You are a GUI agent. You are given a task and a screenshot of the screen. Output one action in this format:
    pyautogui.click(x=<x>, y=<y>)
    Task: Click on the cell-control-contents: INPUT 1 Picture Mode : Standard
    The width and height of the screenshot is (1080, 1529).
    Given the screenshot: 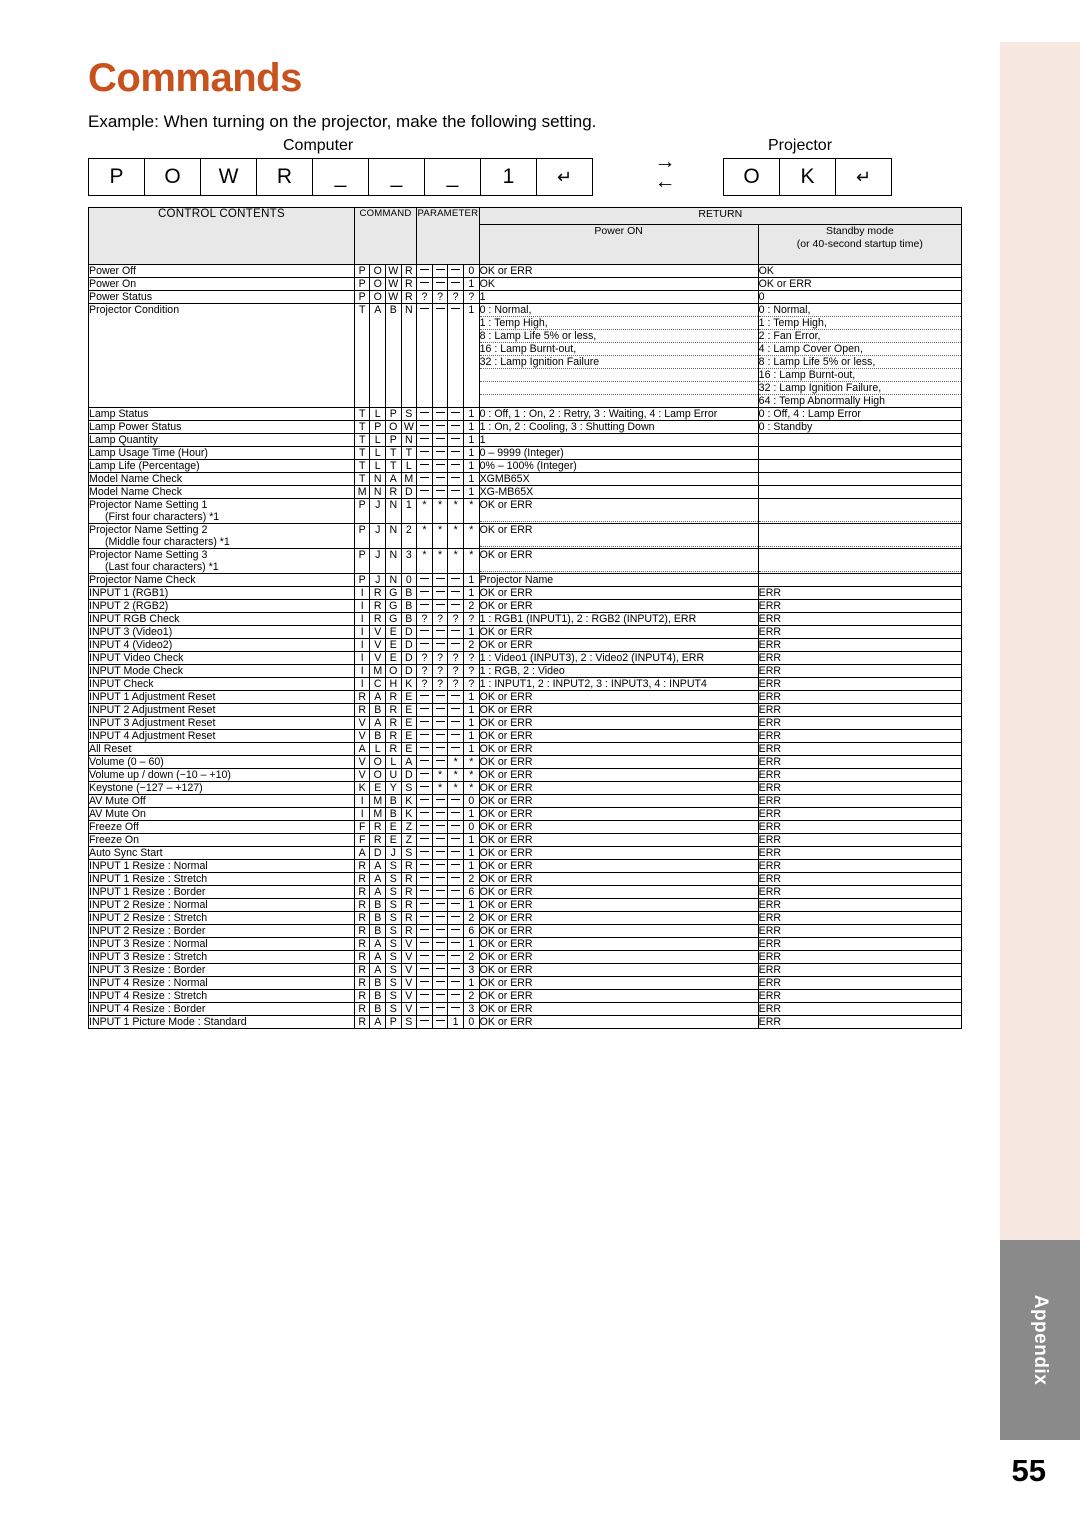 What is the action you would take?
    pyautogui.click(x=221, y=1022)
    